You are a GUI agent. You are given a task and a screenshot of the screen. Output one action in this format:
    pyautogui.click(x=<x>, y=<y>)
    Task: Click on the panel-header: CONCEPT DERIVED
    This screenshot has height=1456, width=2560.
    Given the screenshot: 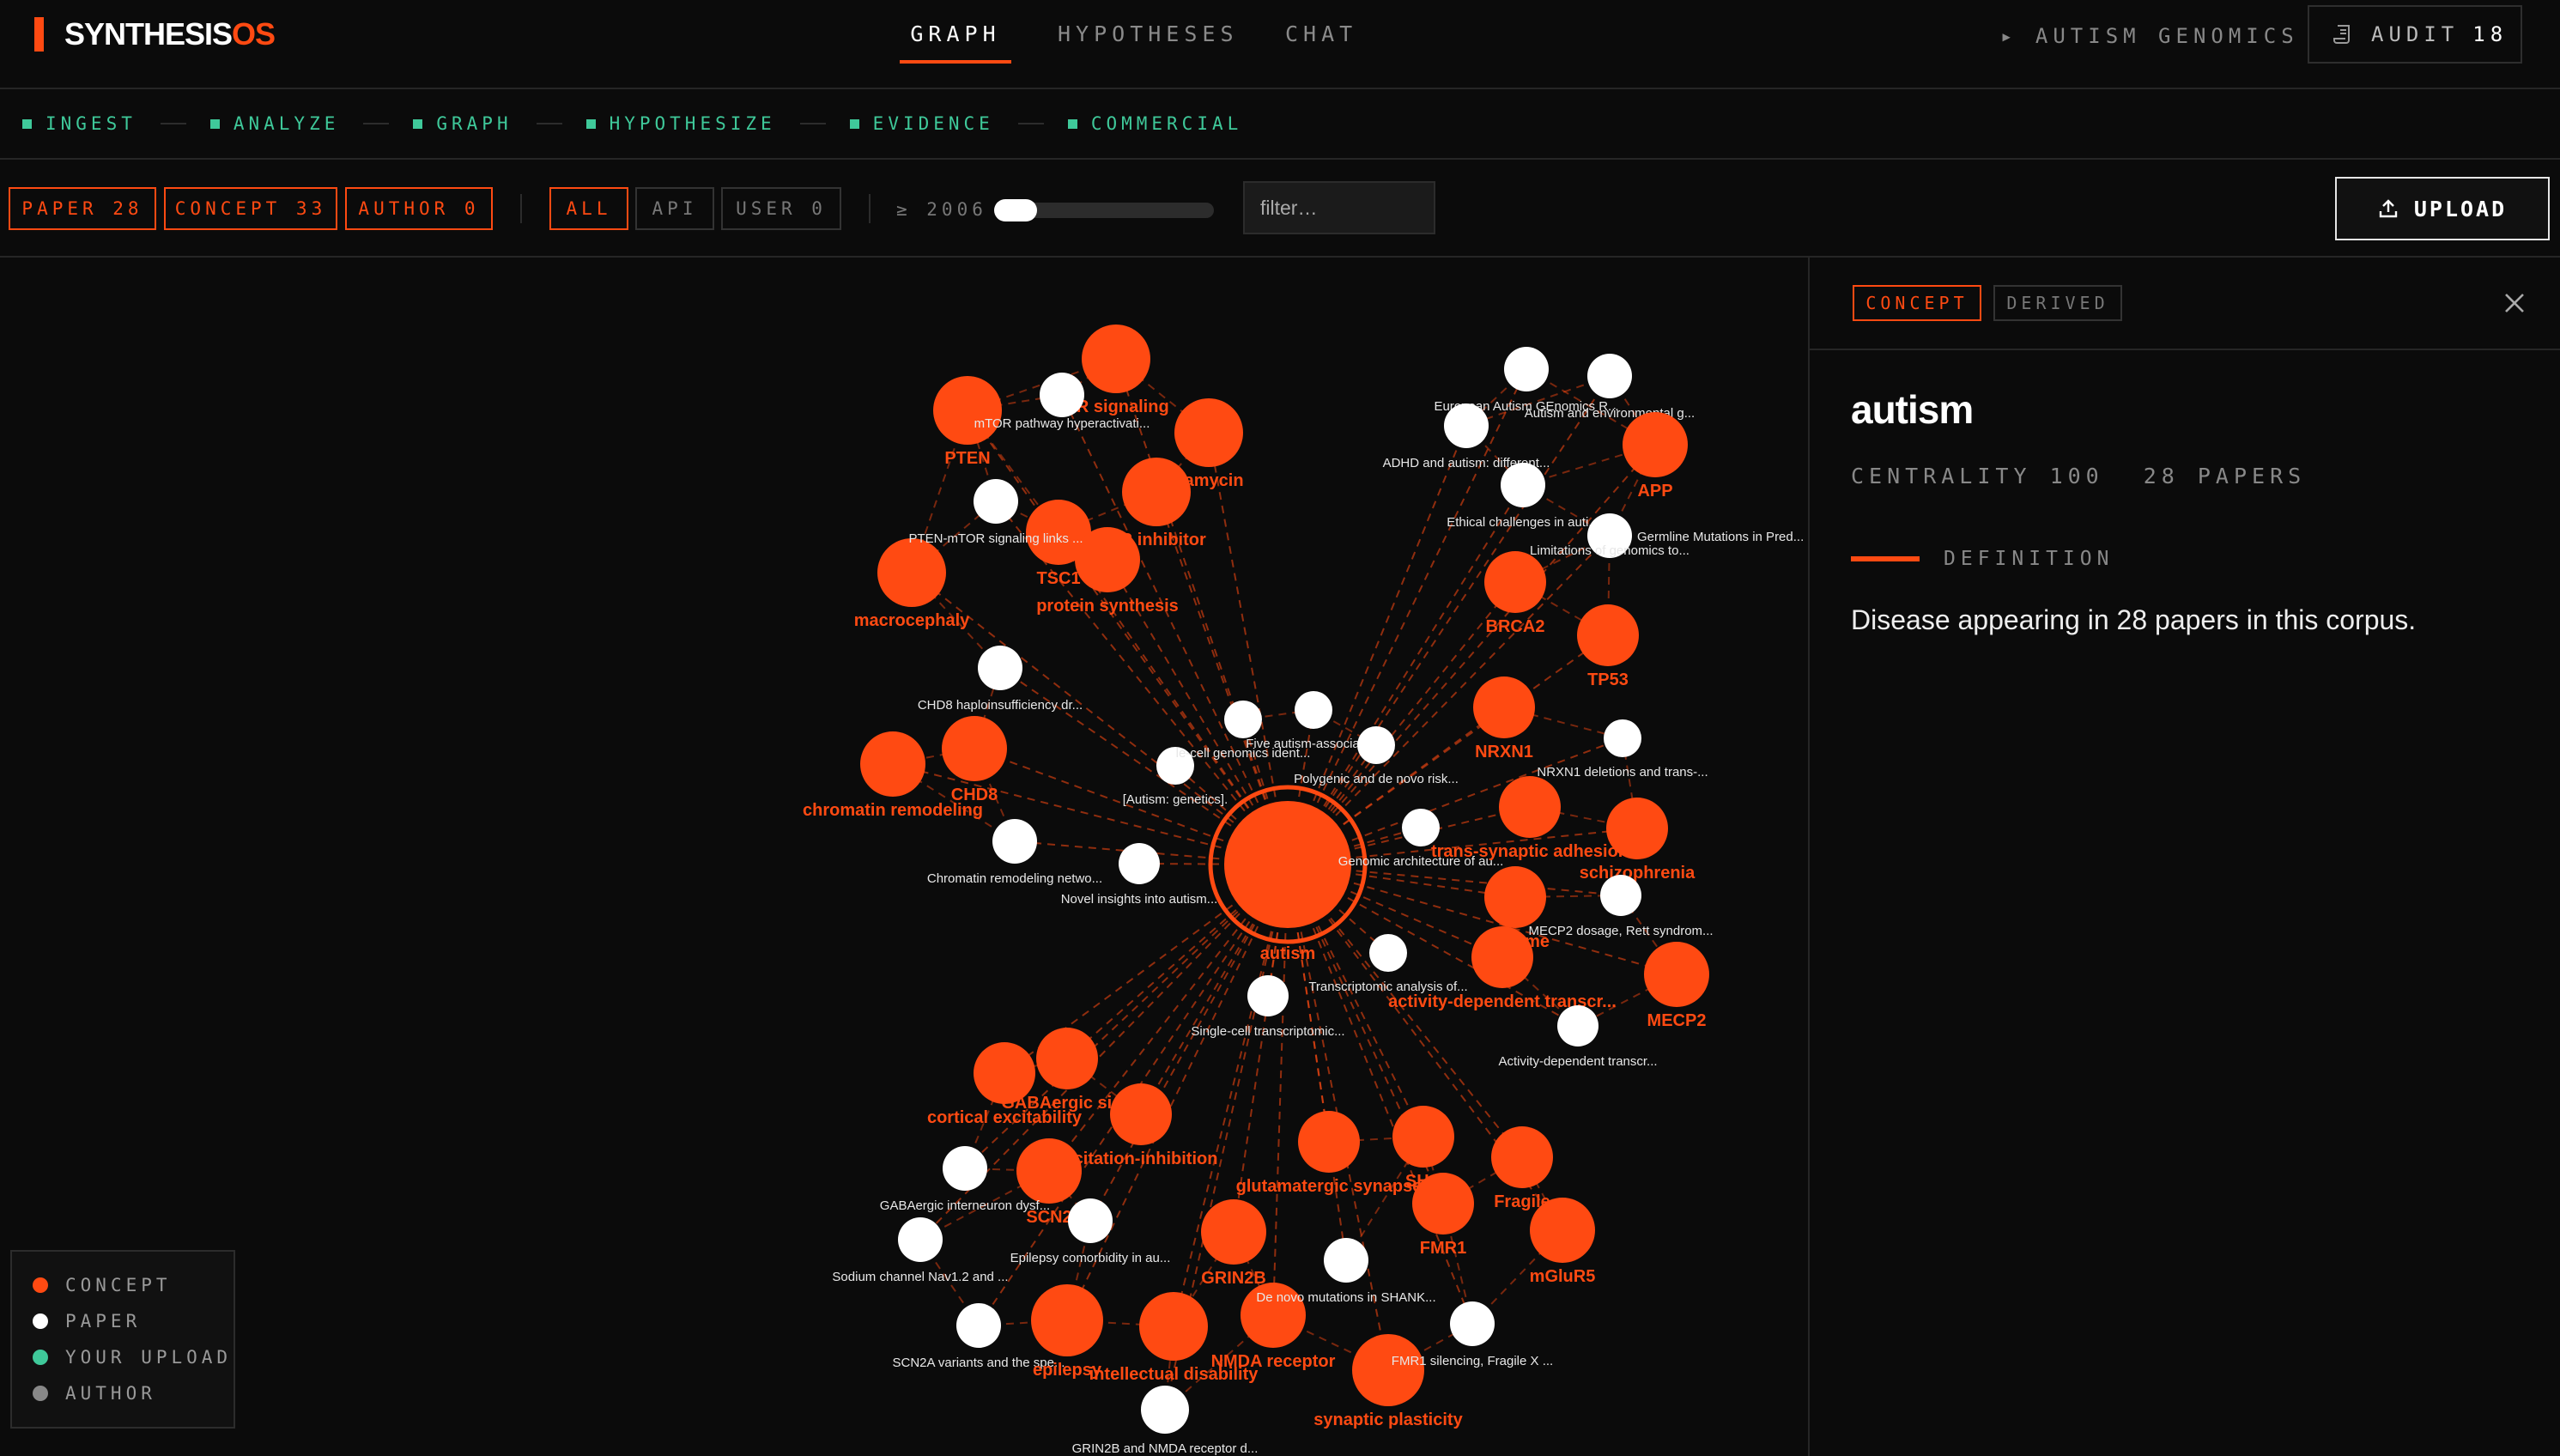 What is the action you would take?
    pyautogui.click(x=2185, y=304)
    